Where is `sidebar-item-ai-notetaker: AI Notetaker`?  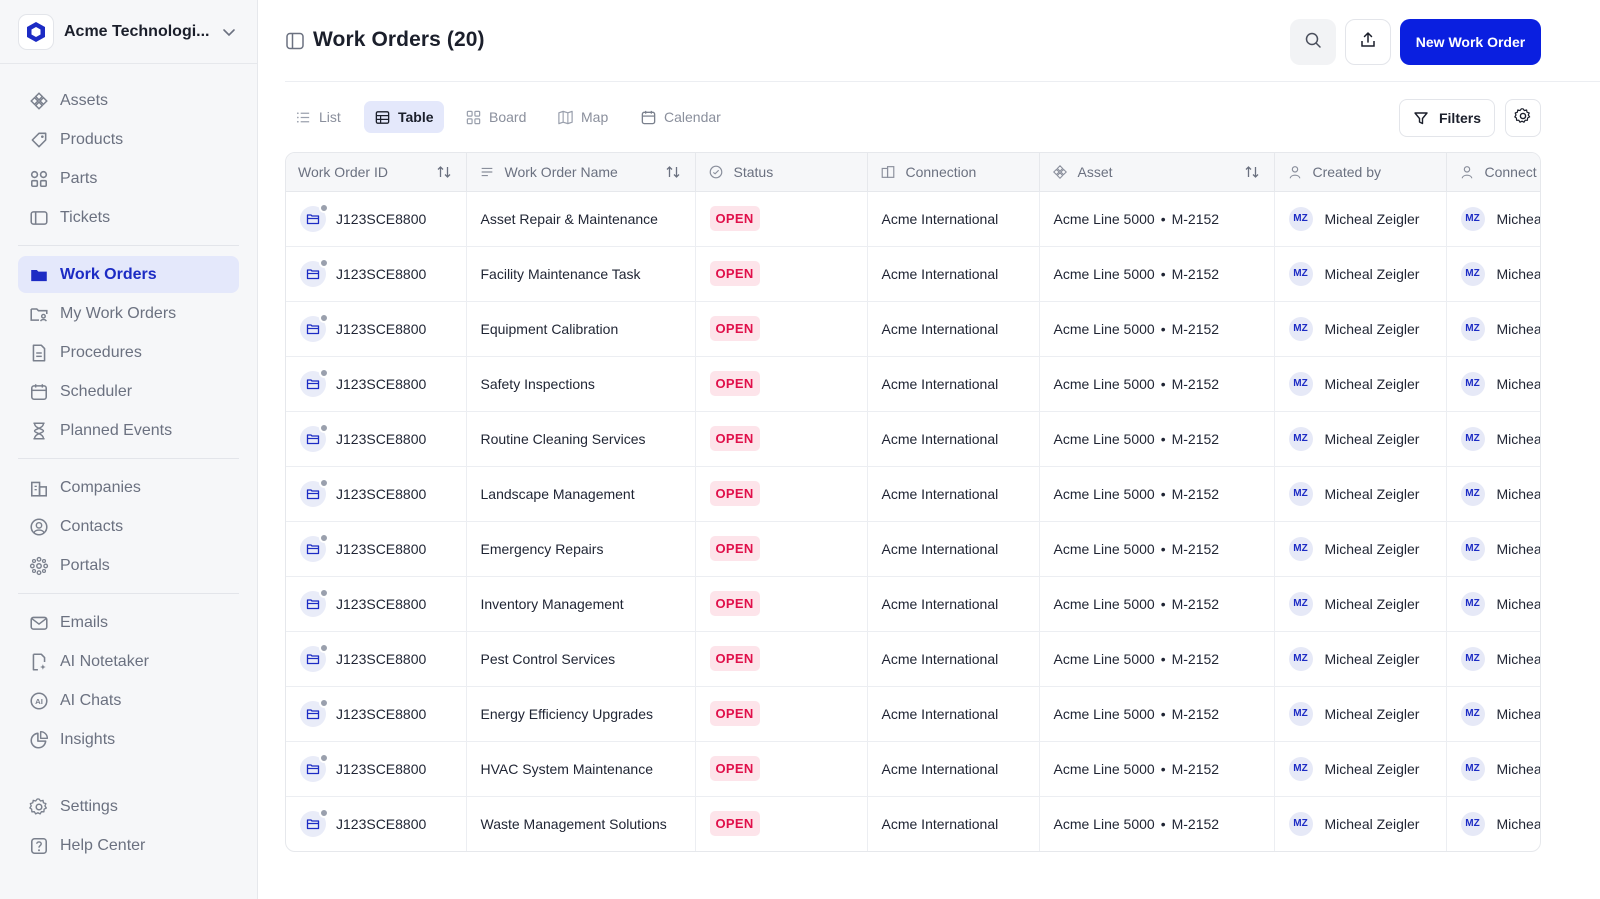 sidebar-item-ai-notetaker: AI Notetaker is located at coordinates (128, 661).